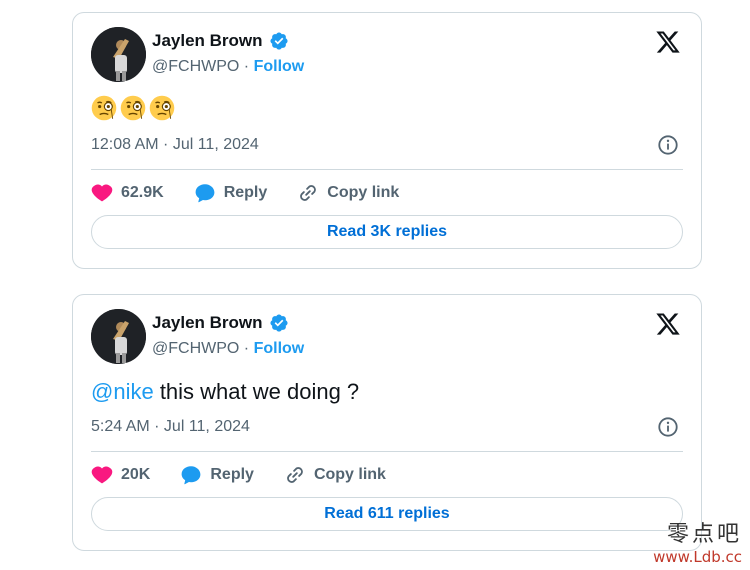  What do you see at coordinates (120, 475) in the screenshot?
I see `like-button: 20K` at bounding box center [120, 475].